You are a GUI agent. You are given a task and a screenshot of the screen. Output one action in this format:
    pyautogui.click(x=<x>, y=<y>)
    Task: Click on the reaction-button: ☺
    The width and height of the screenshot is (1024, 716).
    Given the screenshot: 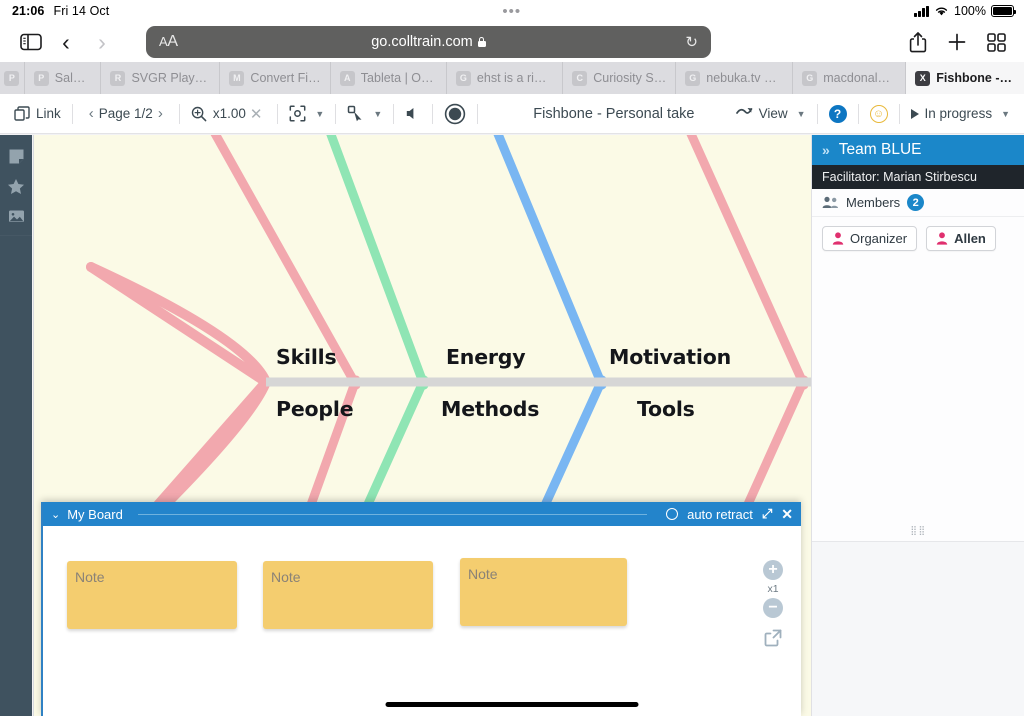 What is the action you would take?
    pyautogui.click(x=878, y=113)
    